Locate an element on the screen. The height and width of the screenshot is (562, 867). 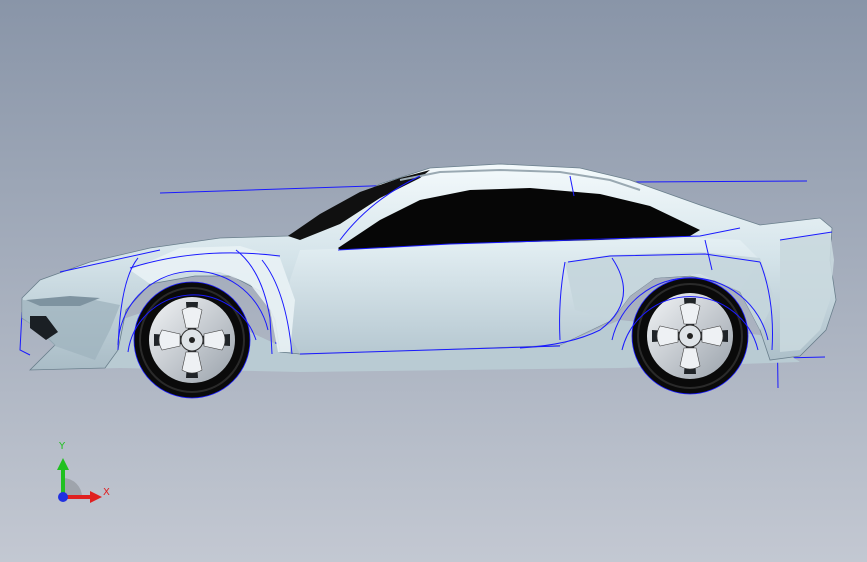
x-axis-label: X is located at coordinates (106, 492).